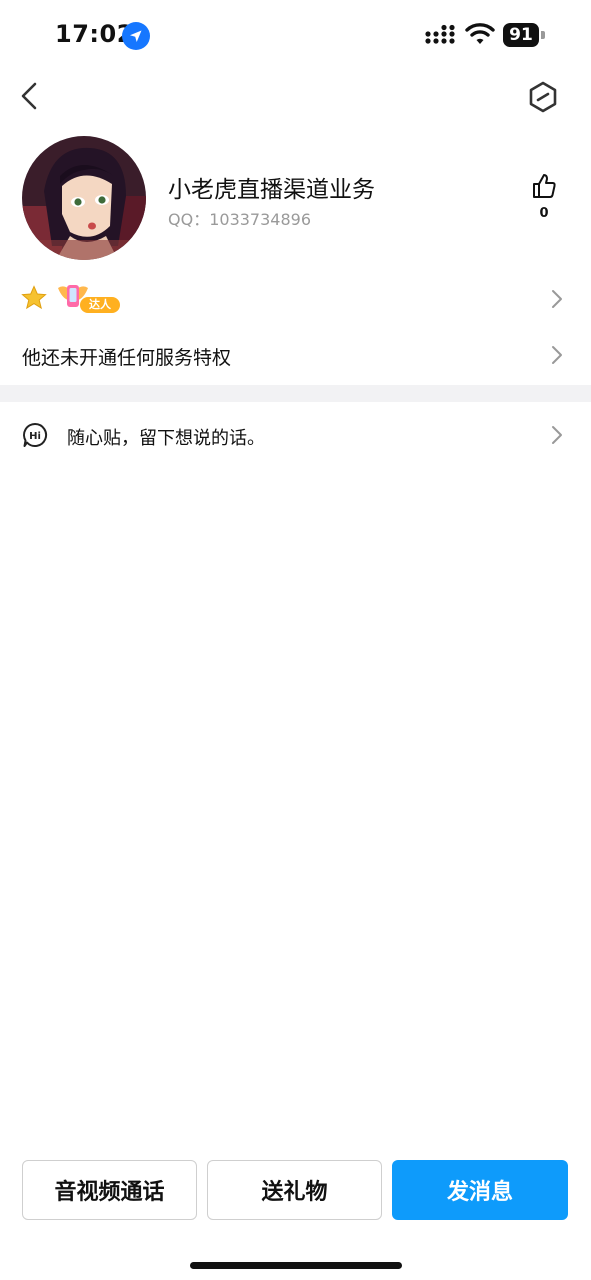  I want to click on settings-button, so click(543, 97).